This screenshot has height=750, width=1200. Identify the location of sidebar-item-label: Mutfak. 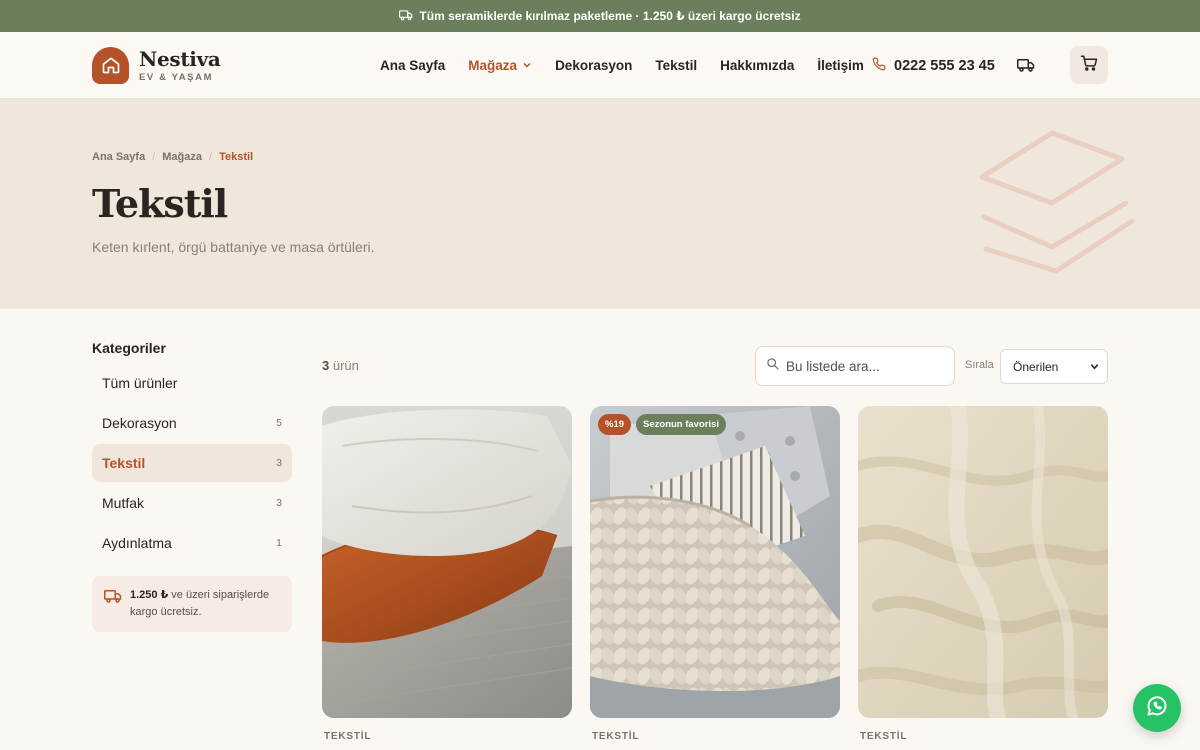
(123, 503).